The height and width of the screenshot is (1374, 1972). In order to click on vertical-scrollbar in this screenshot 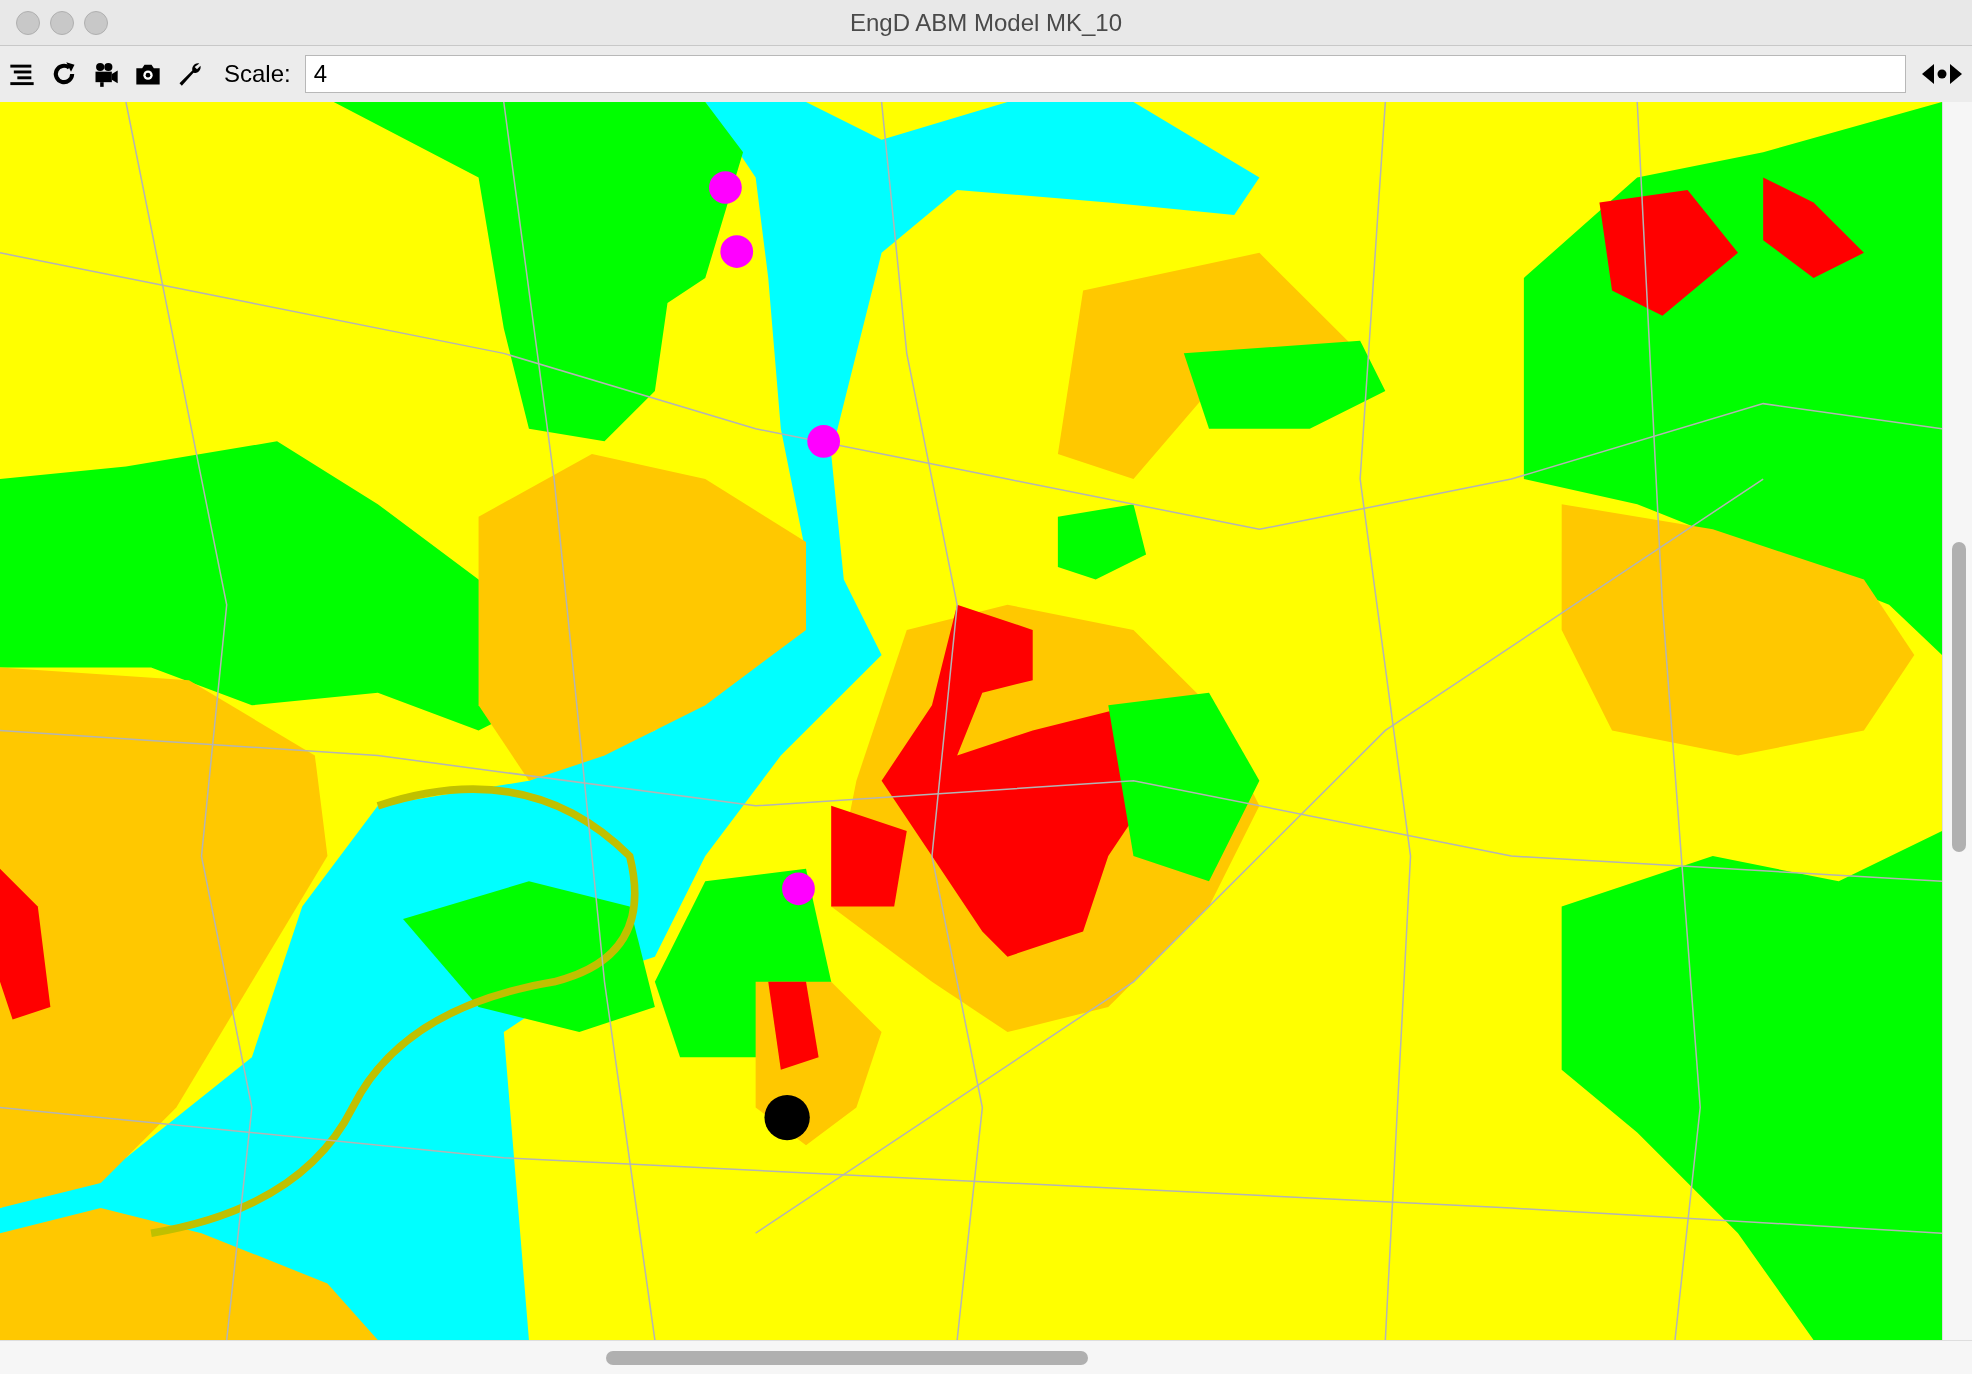, I will do `click(1957, 721)`.